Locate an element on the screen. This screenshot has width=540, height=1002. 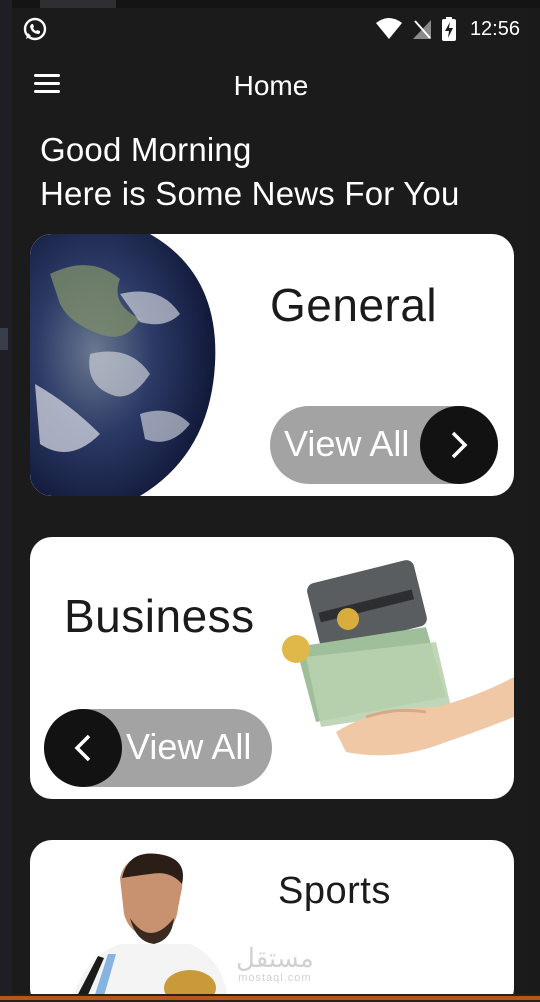
window-bottom-edge is located at coordinates (270, 998).